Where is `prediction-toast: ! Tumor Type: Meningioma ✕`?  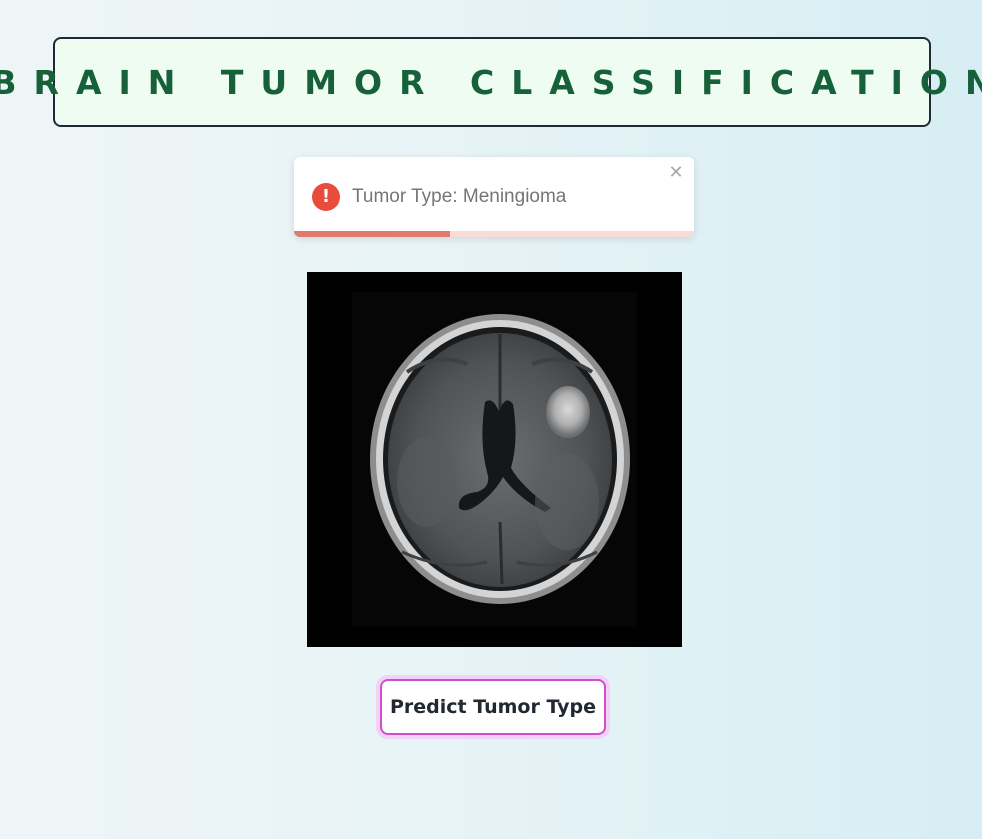 prediction-toast: ! Tumor Type: Meningioma ✕ is located at coordinates (494, 197).